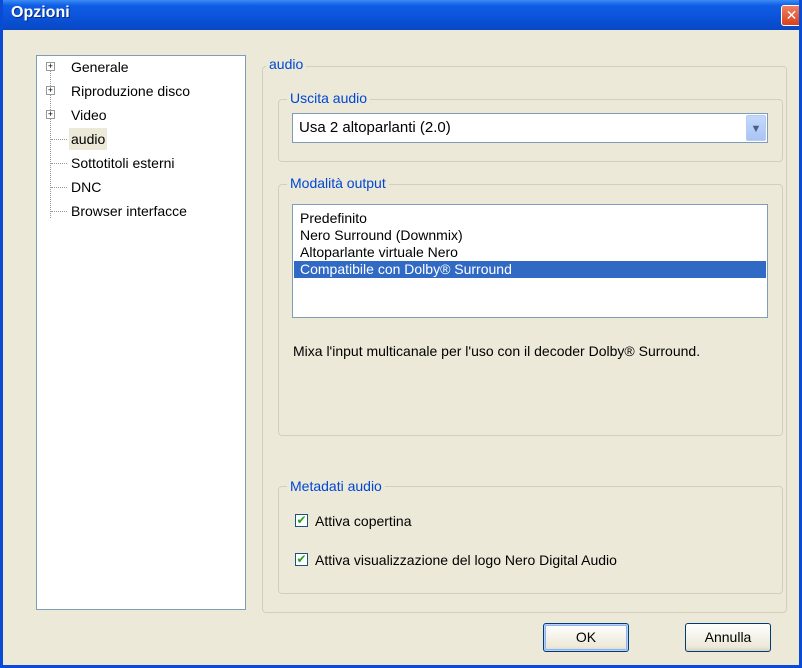 The width and height of the screenshot is (802, 668). I want to click on list-item: Altoparlante virtuale Nero, so click(530, 252).